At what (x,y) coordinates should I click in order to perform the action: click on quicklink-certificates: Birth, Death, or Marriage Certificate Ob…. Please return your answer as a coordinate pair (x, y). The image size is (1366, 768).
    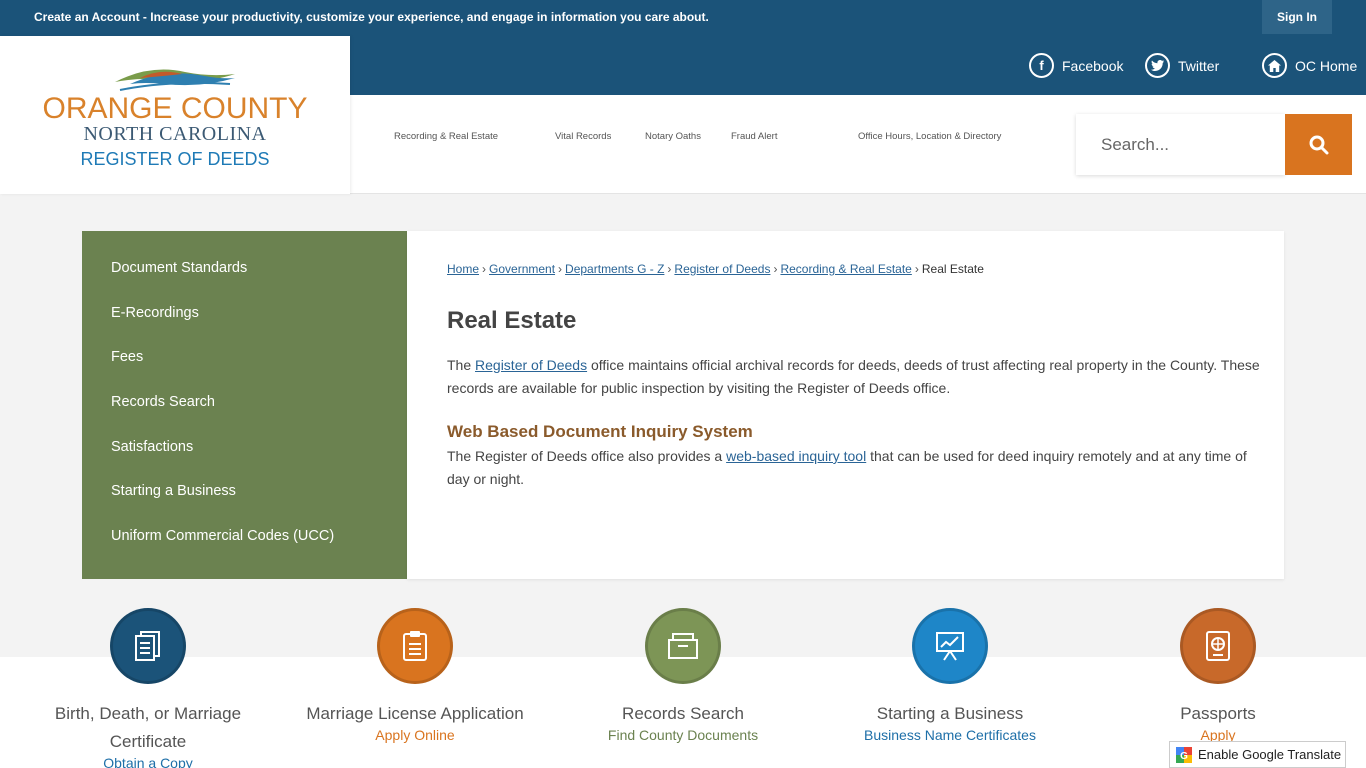
    Looking at the image, I should click on (148, 688).